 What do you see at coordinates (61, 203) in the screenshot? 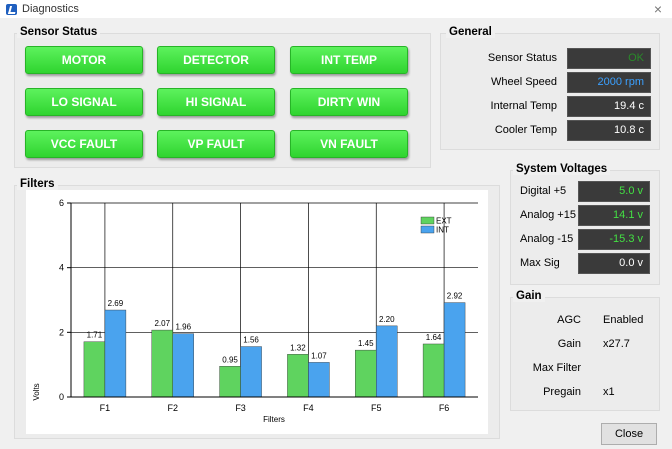
I see `y-tick-label: 6` at bounding box center [61, 203].